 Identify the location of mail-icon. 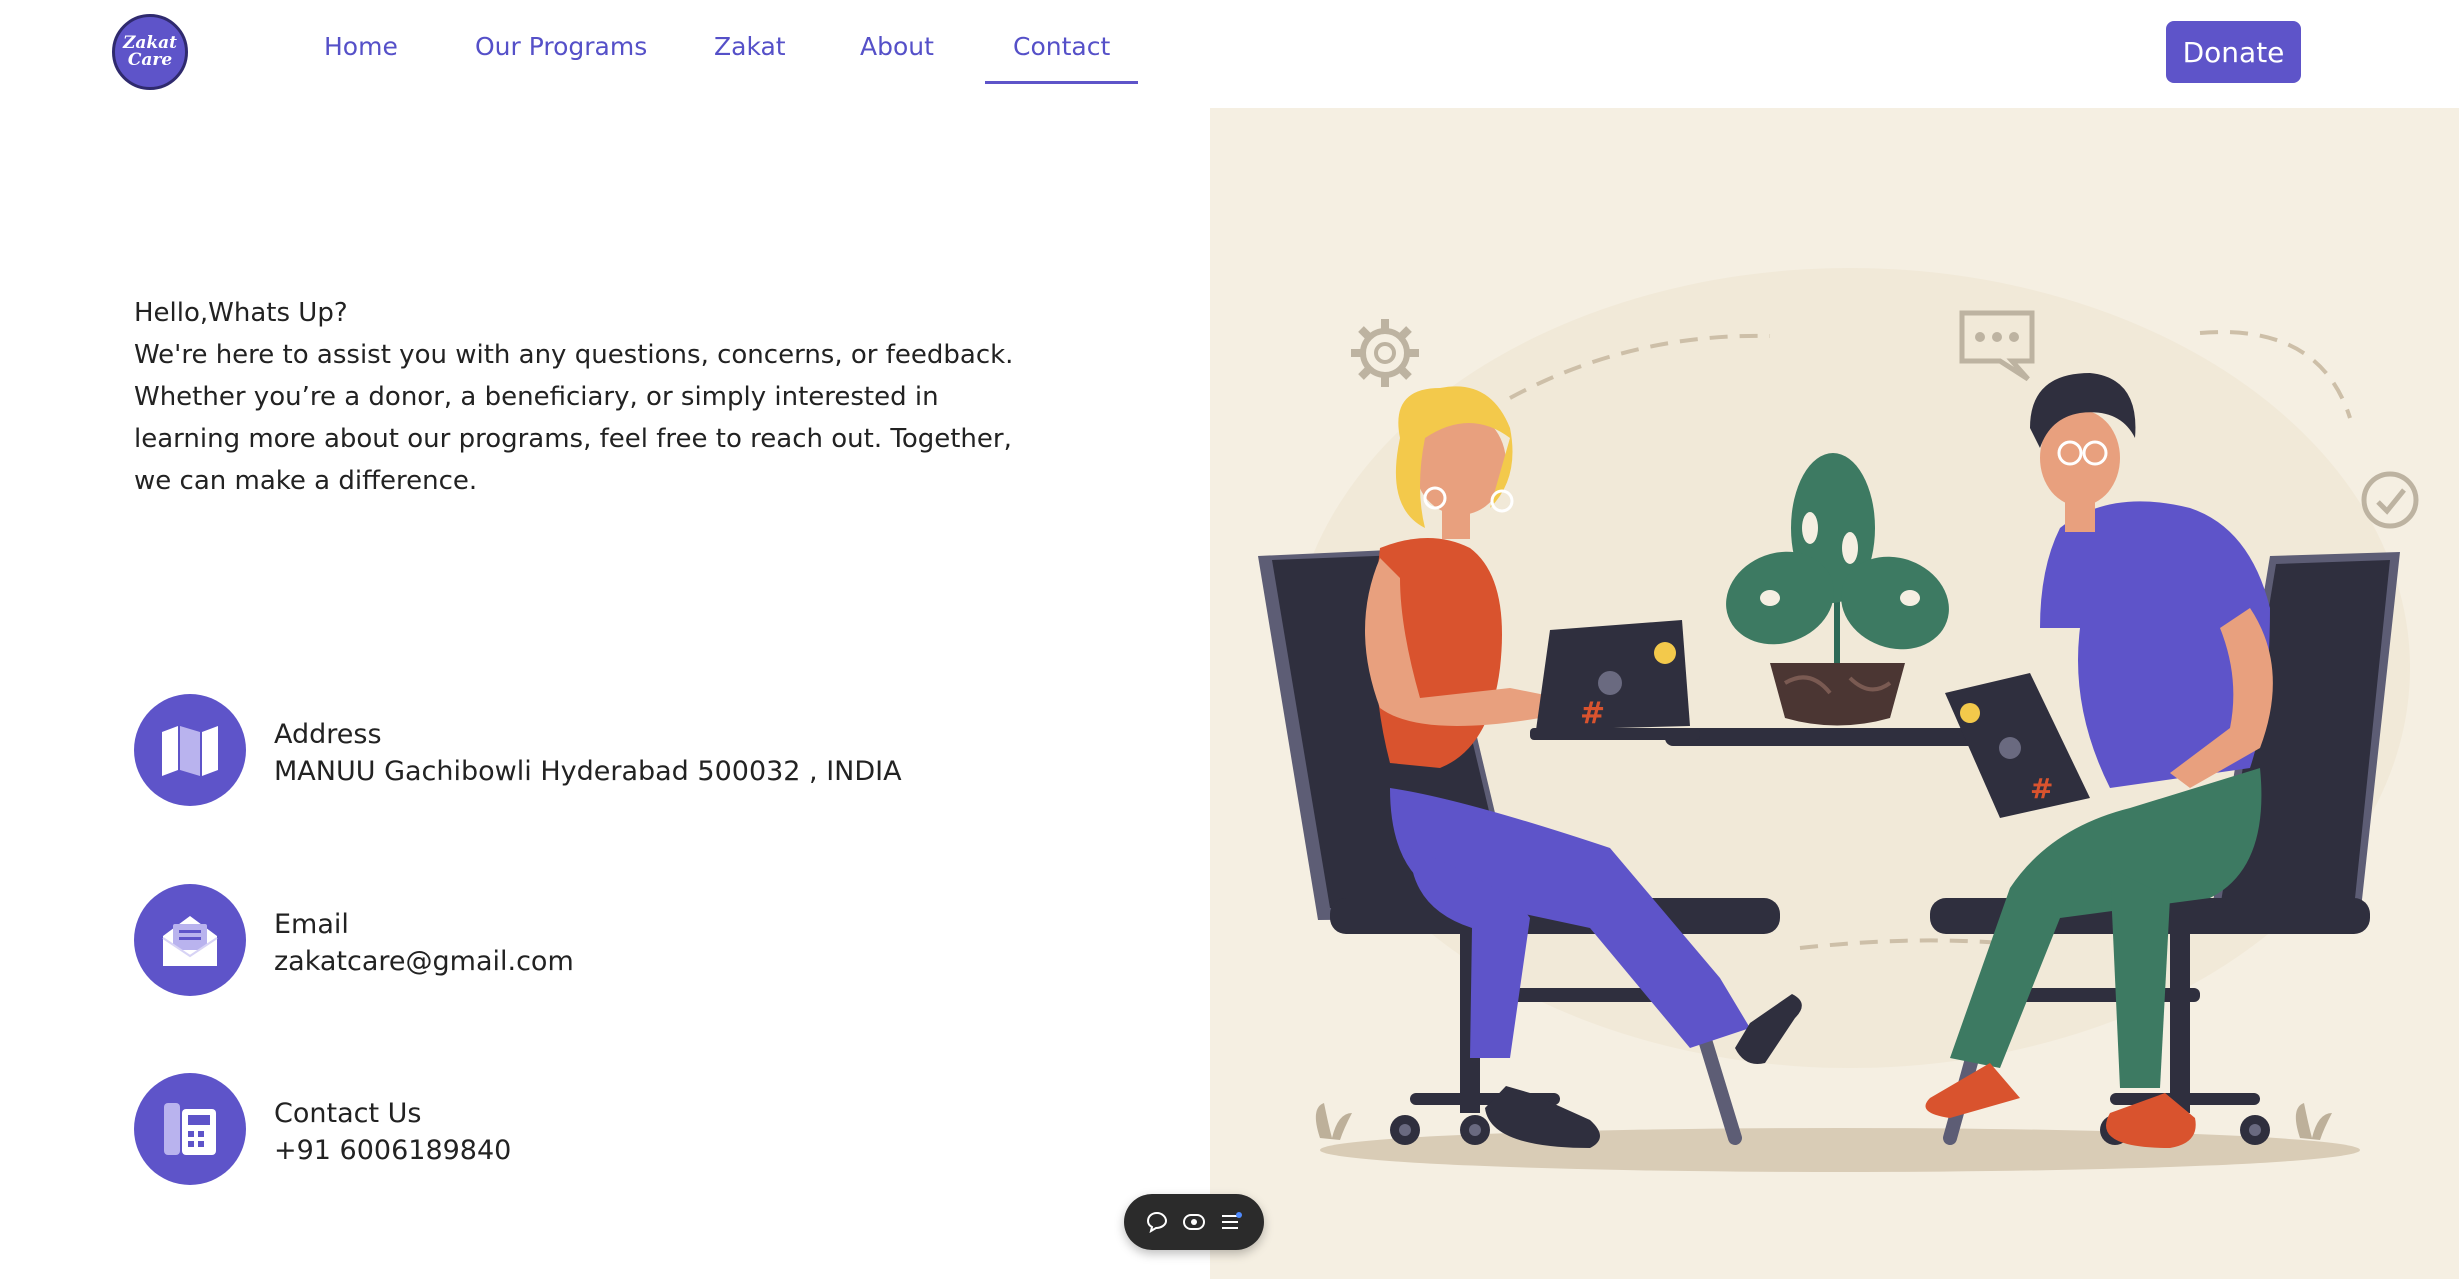
(190, 940).